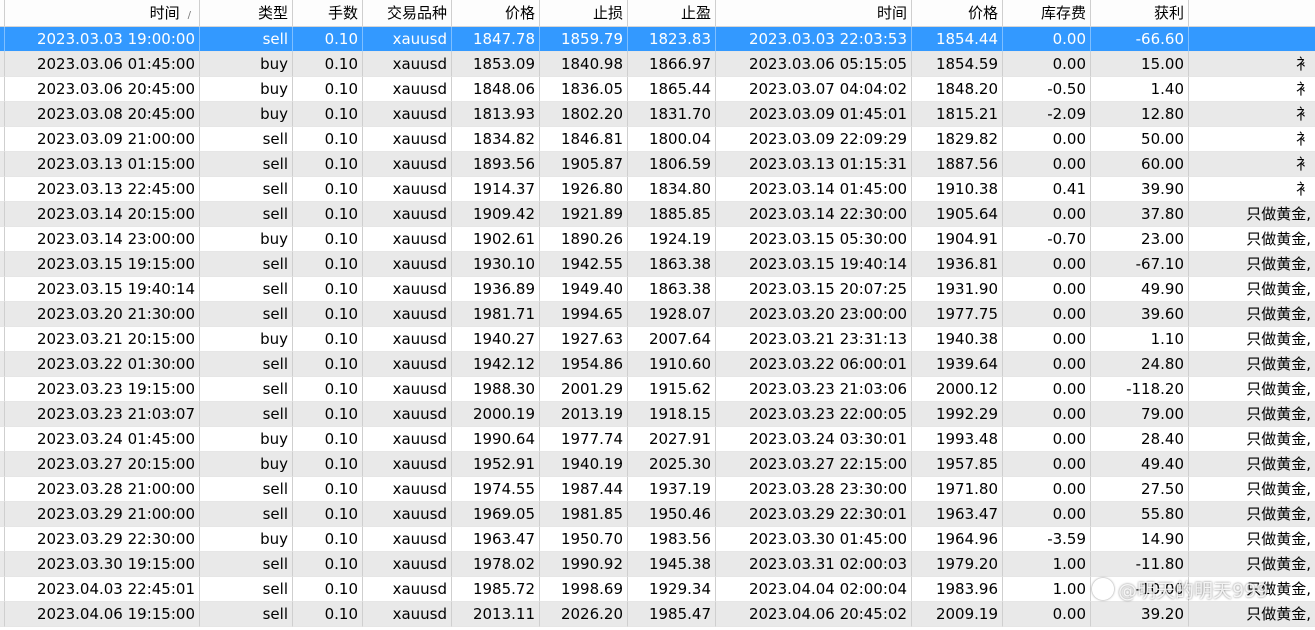 The image size is (1315, 630). Describe the element at coordinates (1140, 514) in the screenshot. I see `cell-profit: 55.80` at that location.